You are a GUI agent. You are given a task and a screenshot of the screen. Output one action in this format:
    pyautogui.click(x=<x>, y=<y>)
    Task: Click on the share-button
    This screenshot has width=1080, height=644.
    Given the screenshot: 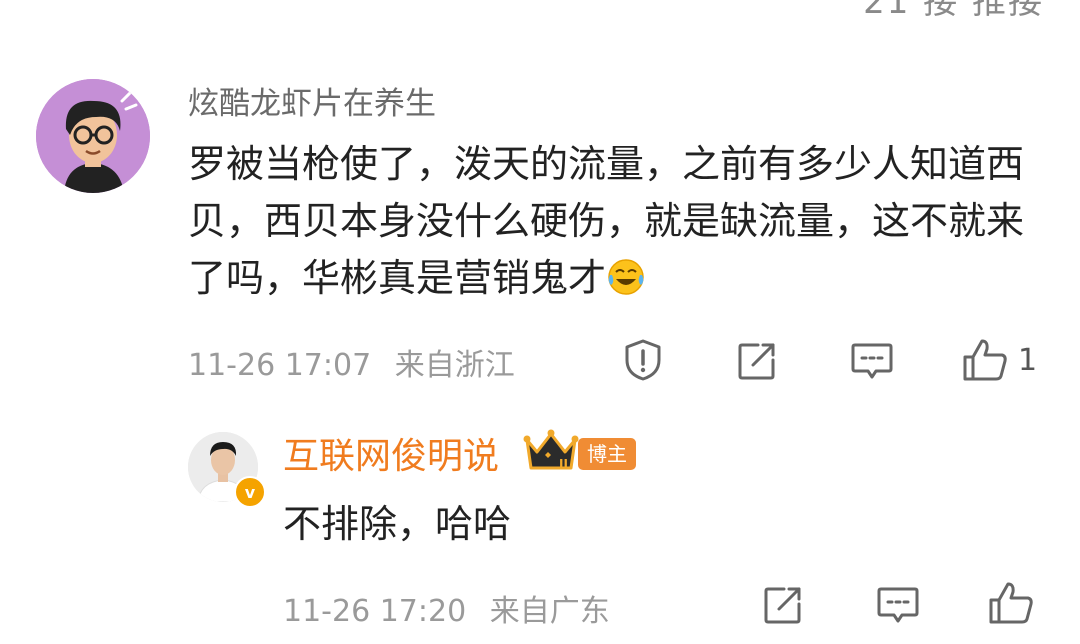 What is the action you would take?
    pyautogui.click(x=757, y=361)
    